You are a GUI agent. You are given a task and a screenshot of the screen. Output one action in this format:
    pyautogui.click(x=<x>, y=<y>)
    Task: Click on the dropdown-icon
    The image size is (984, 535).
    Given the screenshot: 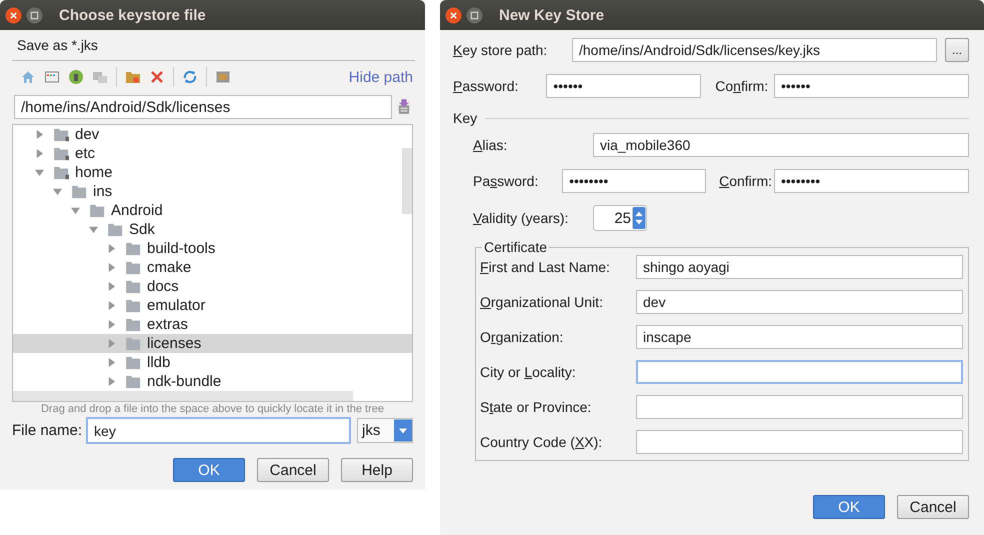 What is the action you would take?
    pyautogui.click(x=403, y=430)
    